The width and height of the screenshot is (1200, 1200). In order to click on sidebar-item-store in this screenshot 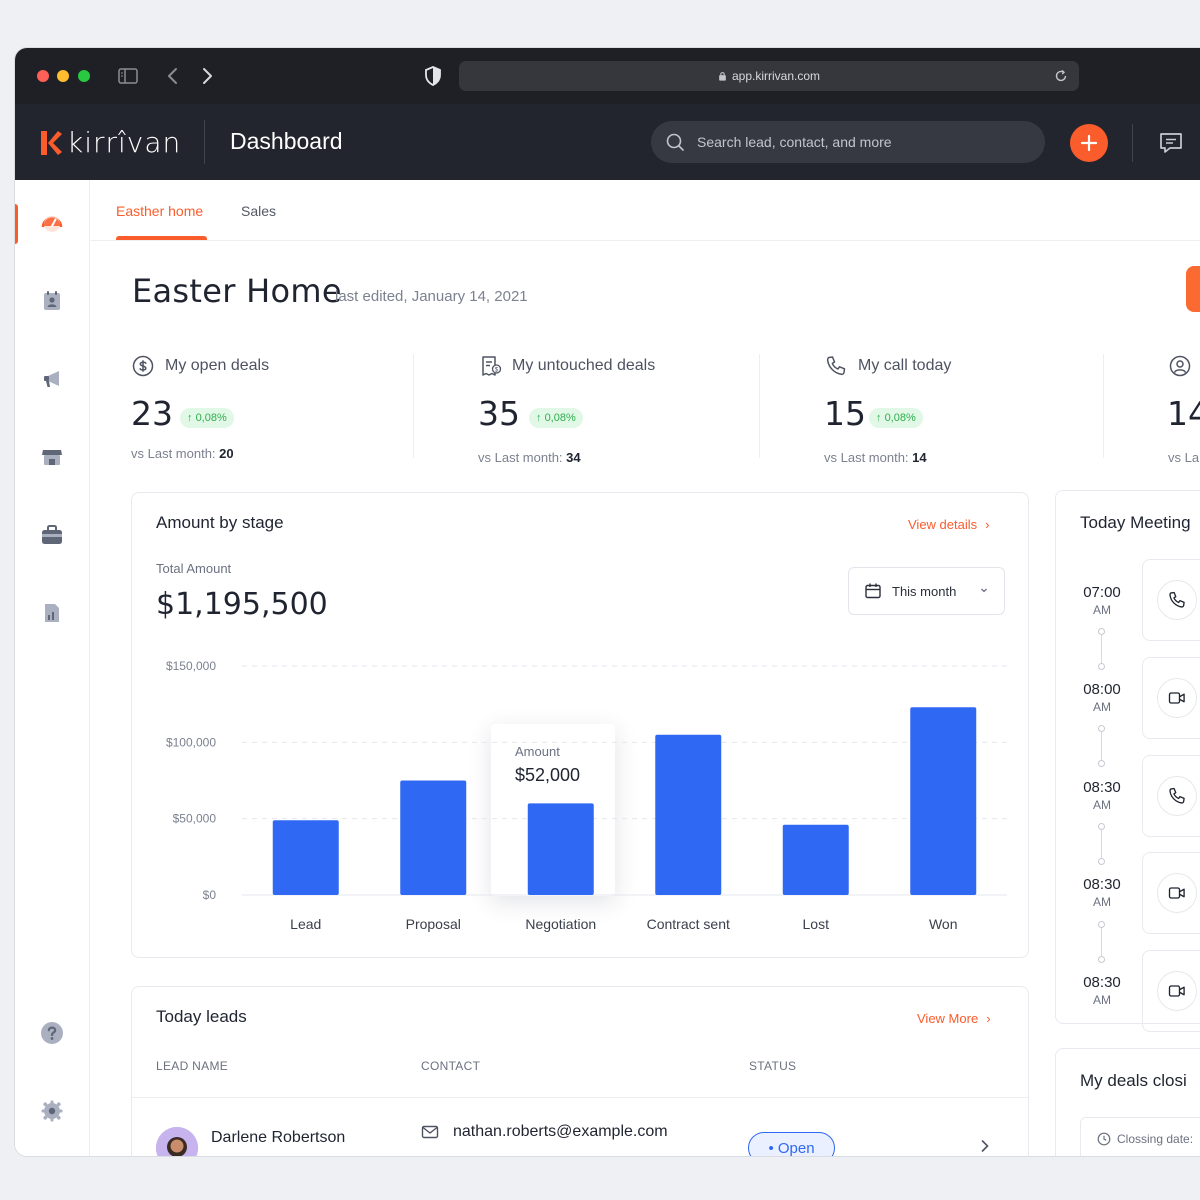, I will do `click(52, 457)`.